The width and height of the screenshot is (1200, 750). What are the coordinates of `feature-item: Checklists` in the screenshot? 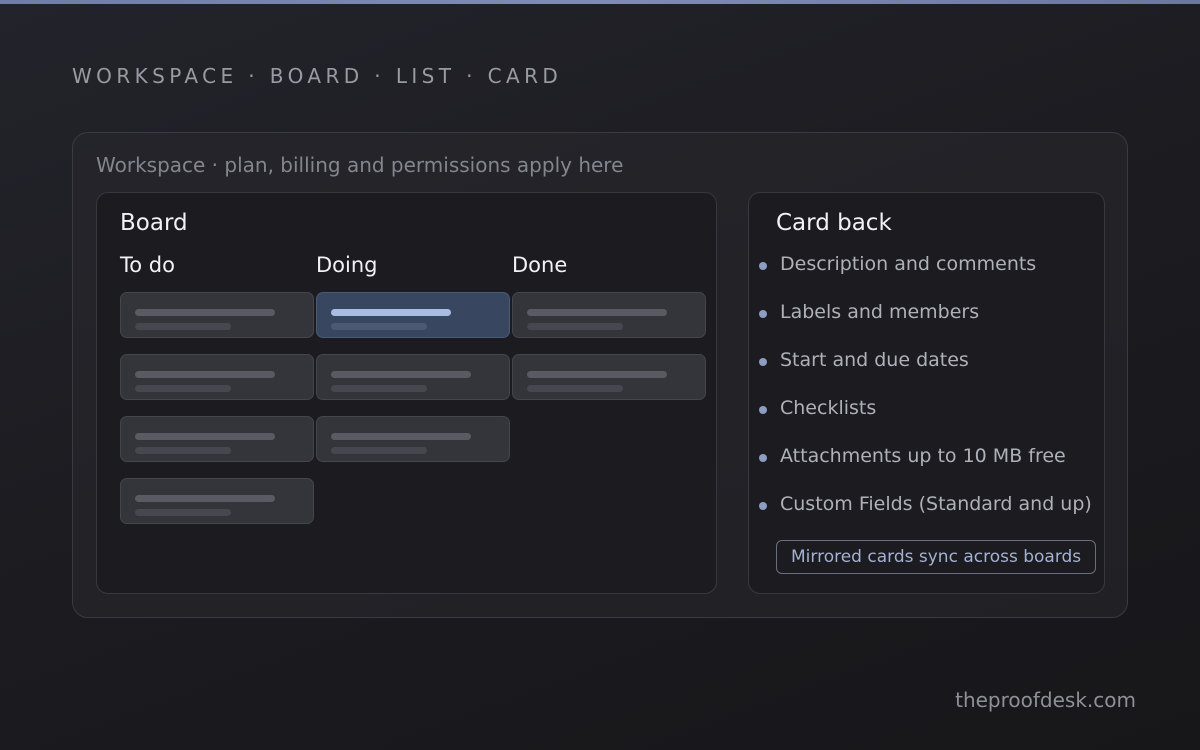 It's located at (818, 408).